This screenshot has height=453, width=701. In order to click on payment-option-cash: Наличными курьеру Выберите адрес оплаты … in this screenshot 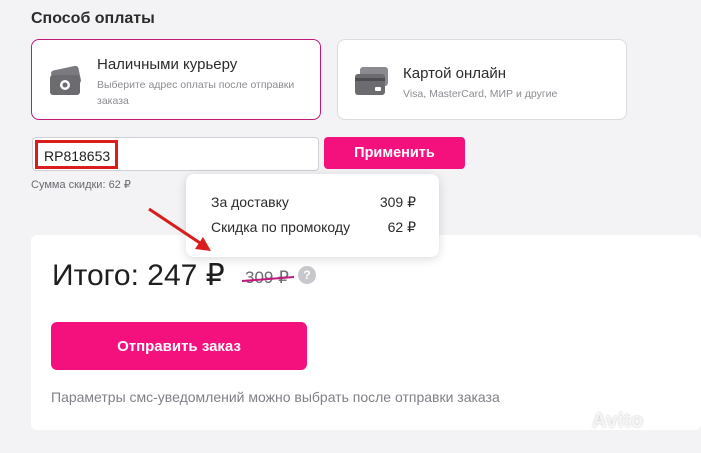, I will do `click(176, 79)`.